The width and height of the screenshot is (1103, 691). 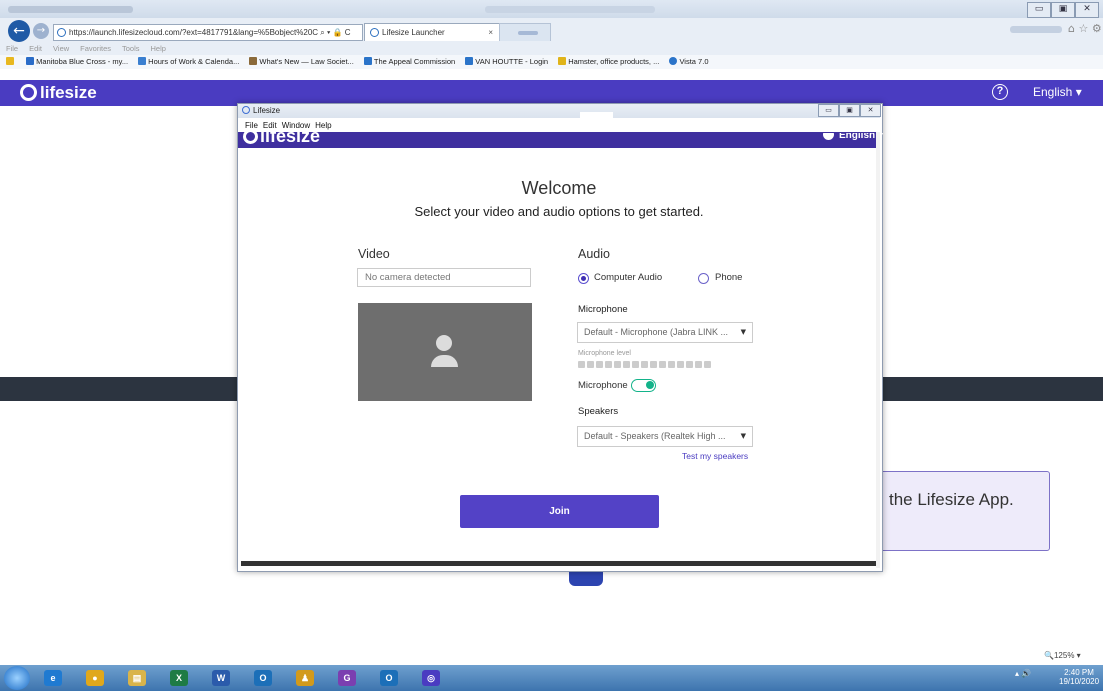 What do you see at coordinates (1085, 28) in the screenshot?
I see `home-star-gear-icons: ⌂ ☆ ⚙` at bounding box center [1085, 28].